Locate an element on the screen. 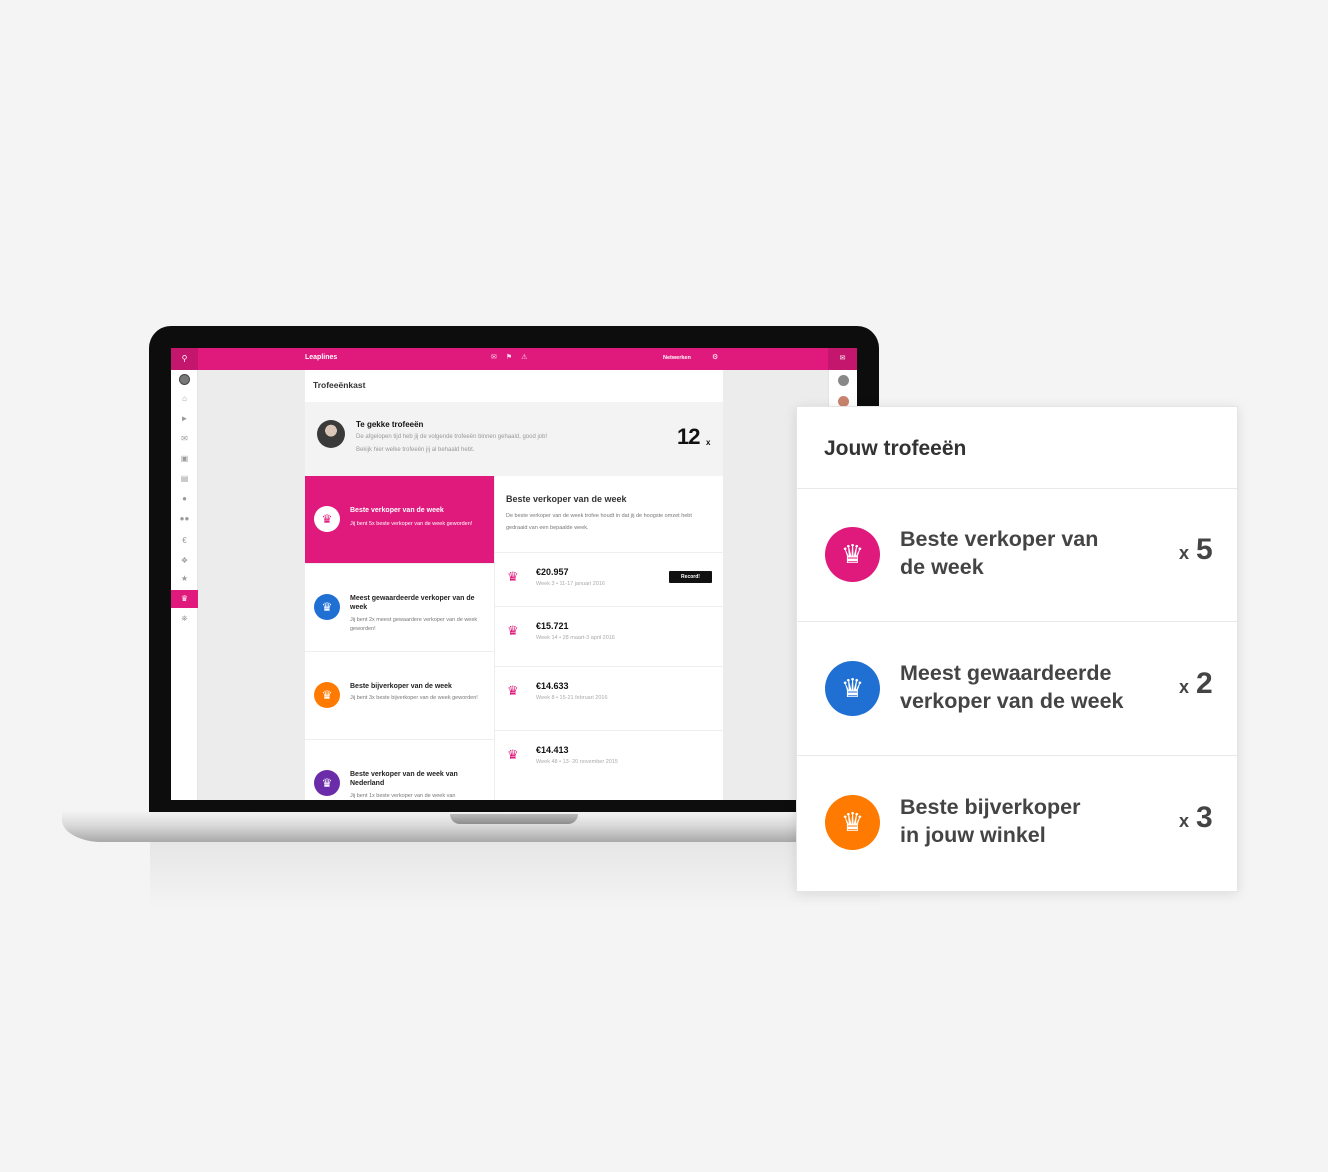 Image resolution: width=1328 pixels, height=1172 pixels. record-badge: Record! is located at coordinates (690, 577).